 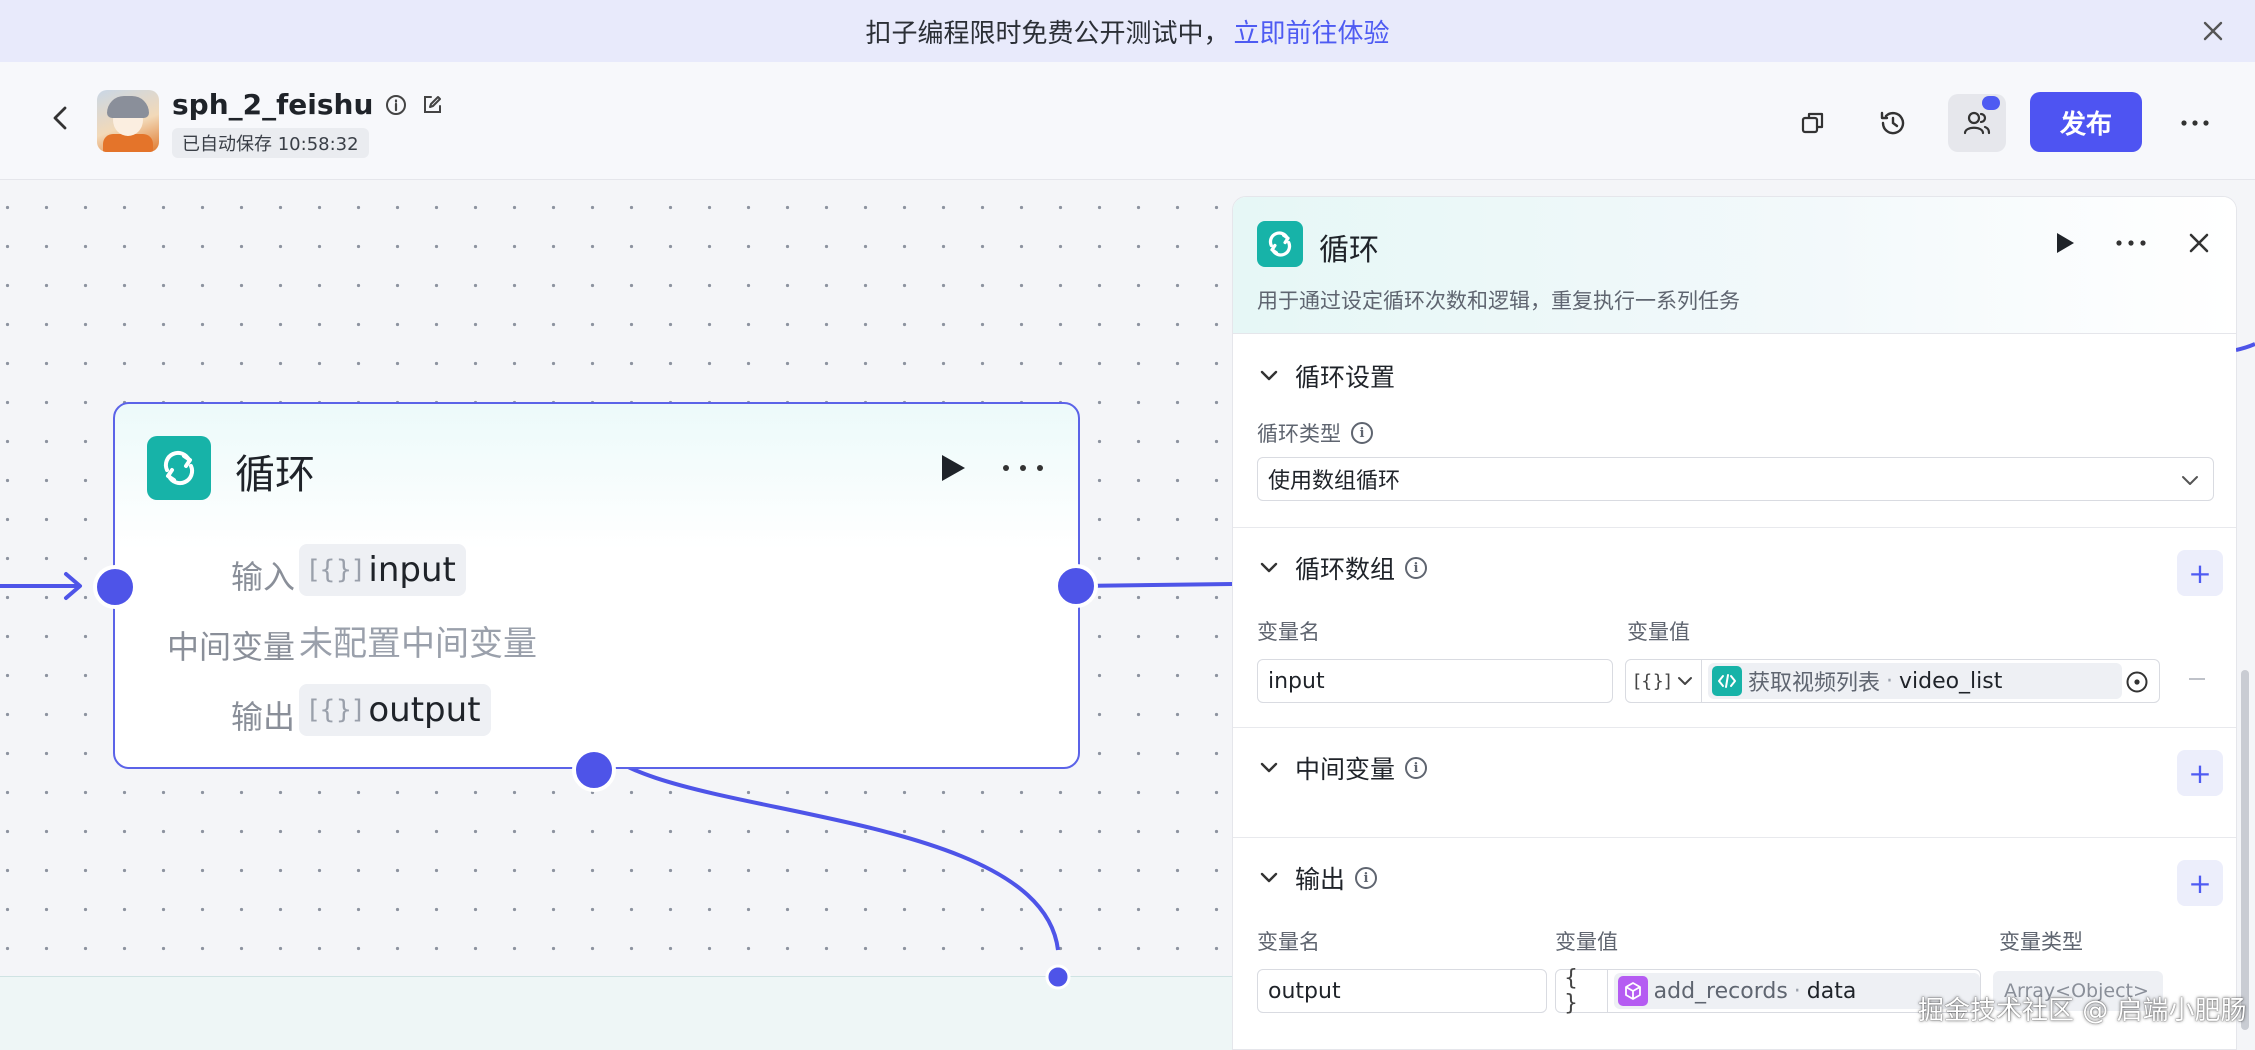 I want to click on notification-badge, so click(x=1991, y=103).